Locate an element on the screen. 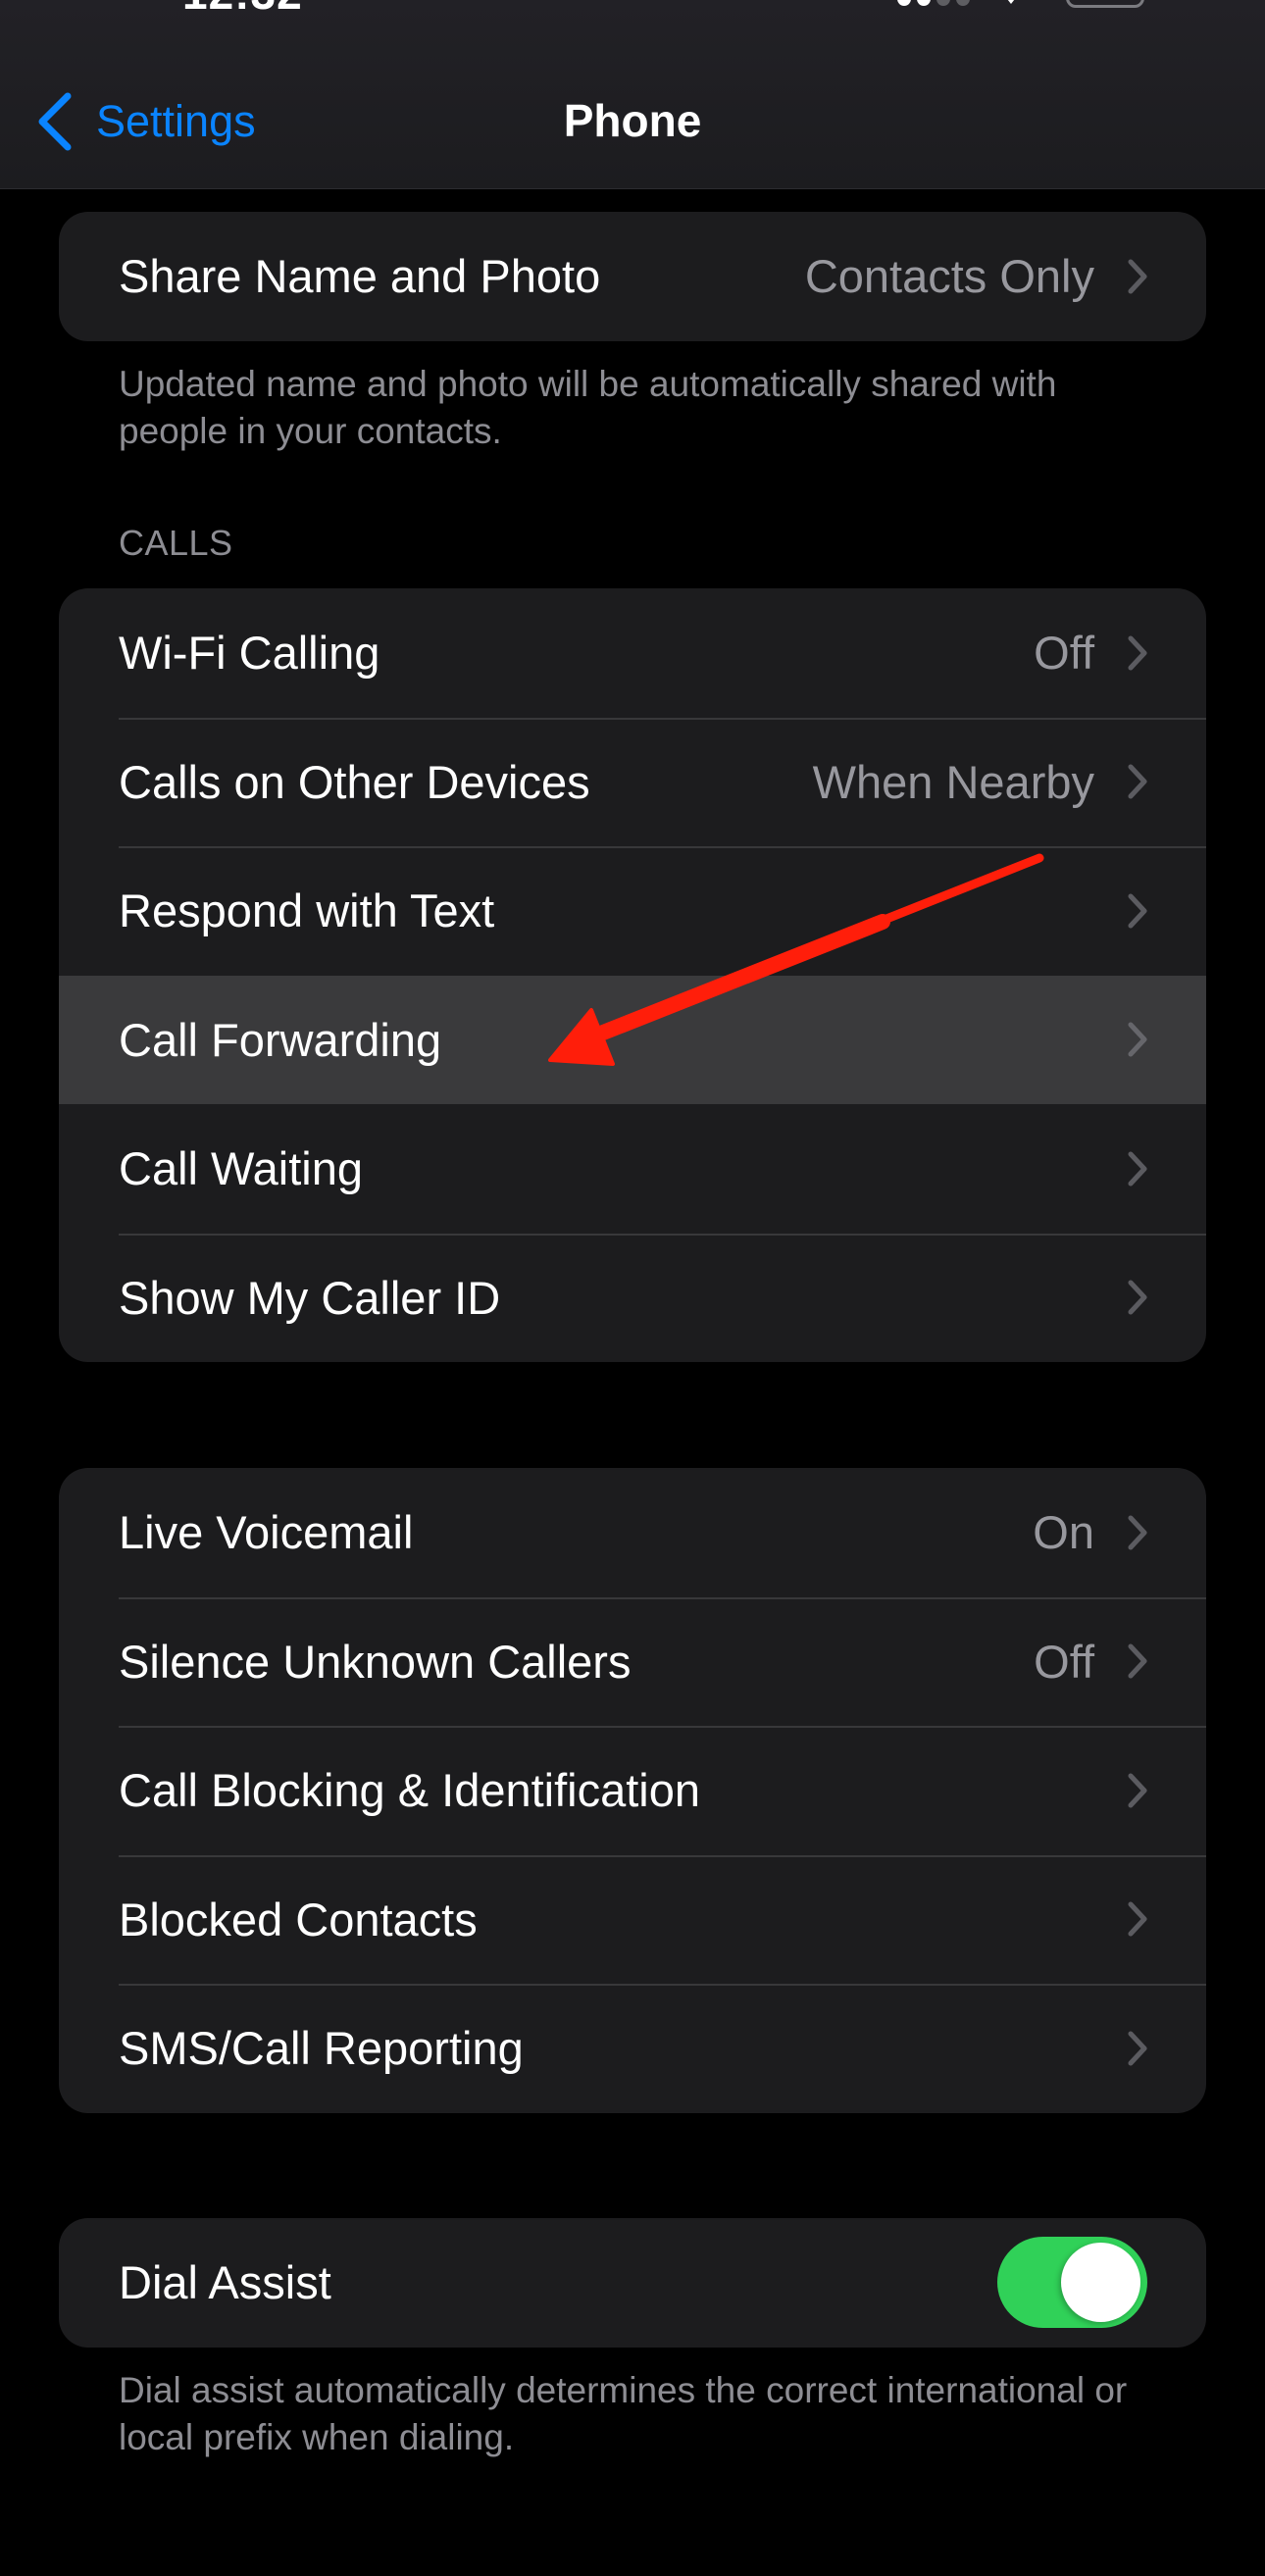  status-time: 12:32 is located at coordinates (242, 10).